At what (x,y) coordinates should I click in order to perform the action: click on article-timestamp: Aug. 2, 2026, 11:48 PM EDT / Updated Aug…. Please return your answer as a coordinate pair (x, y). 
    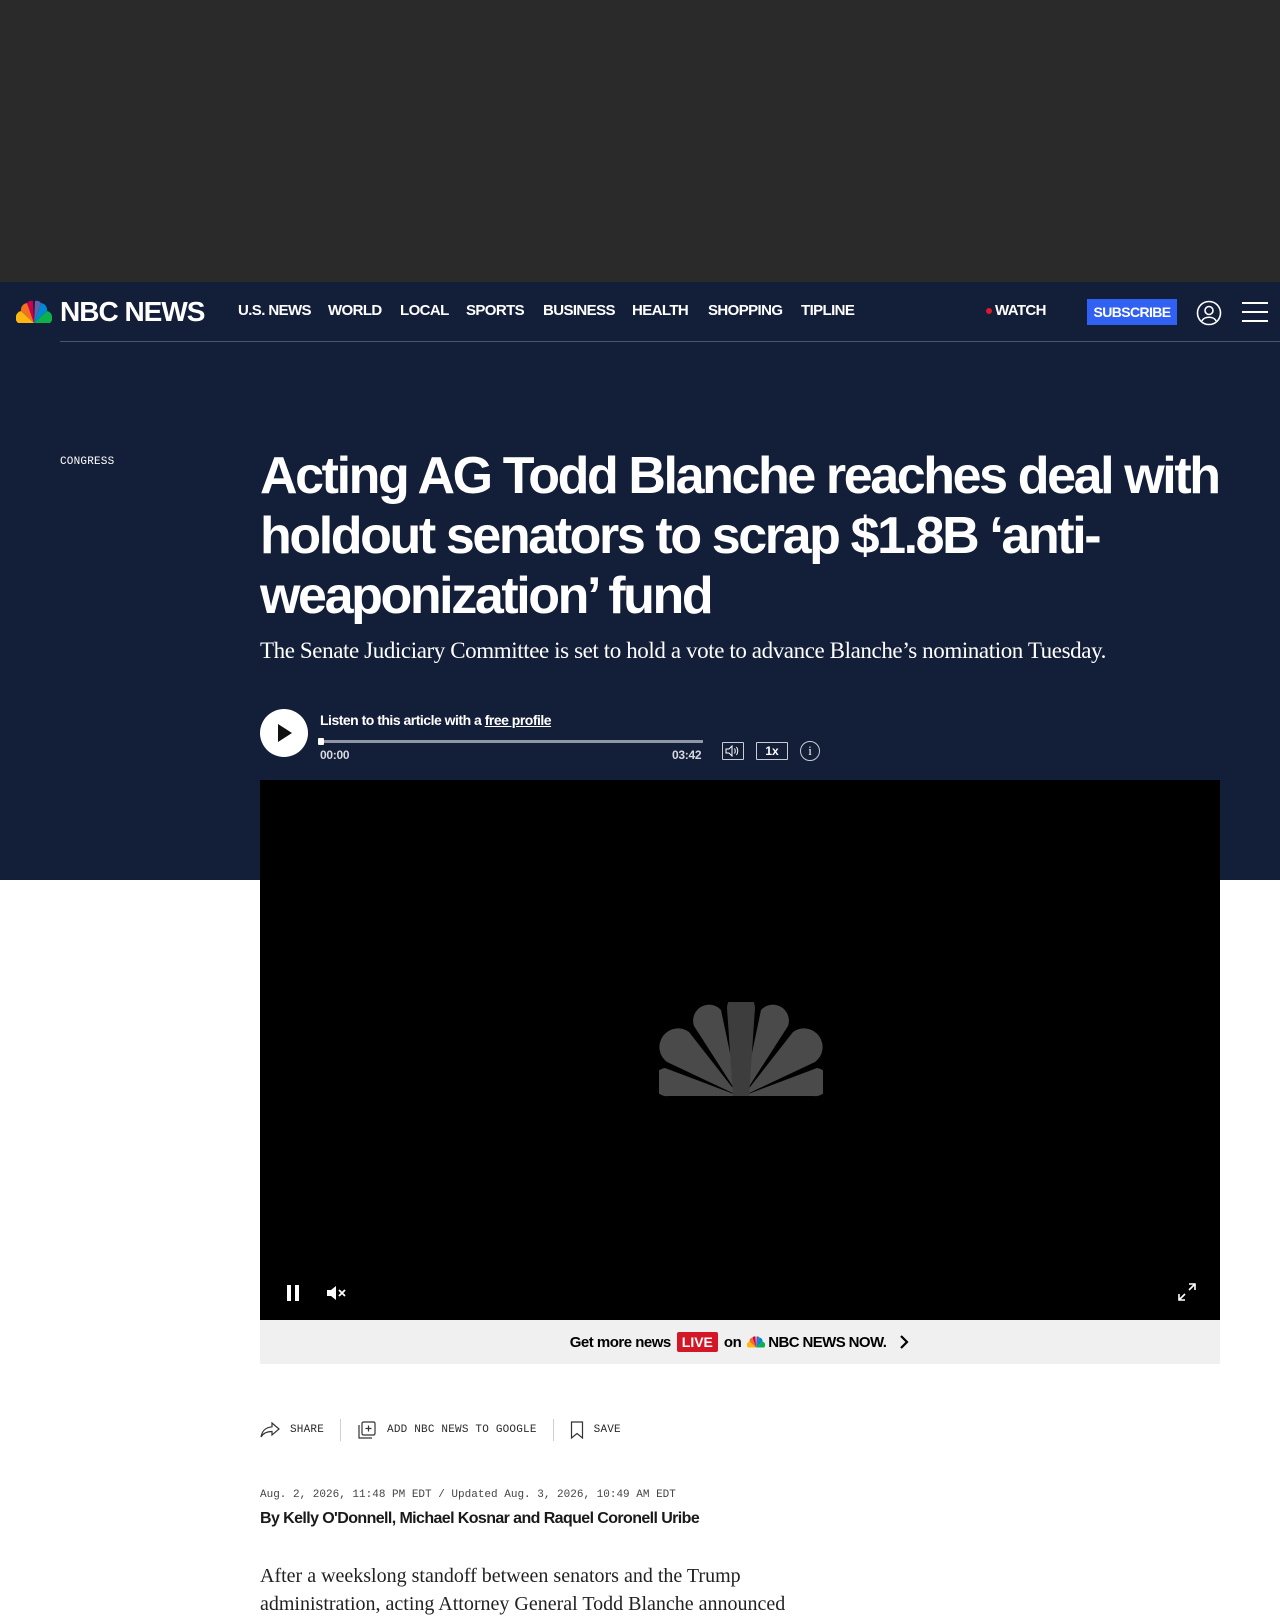
    Looking at the image, I should click on (468, 1495).